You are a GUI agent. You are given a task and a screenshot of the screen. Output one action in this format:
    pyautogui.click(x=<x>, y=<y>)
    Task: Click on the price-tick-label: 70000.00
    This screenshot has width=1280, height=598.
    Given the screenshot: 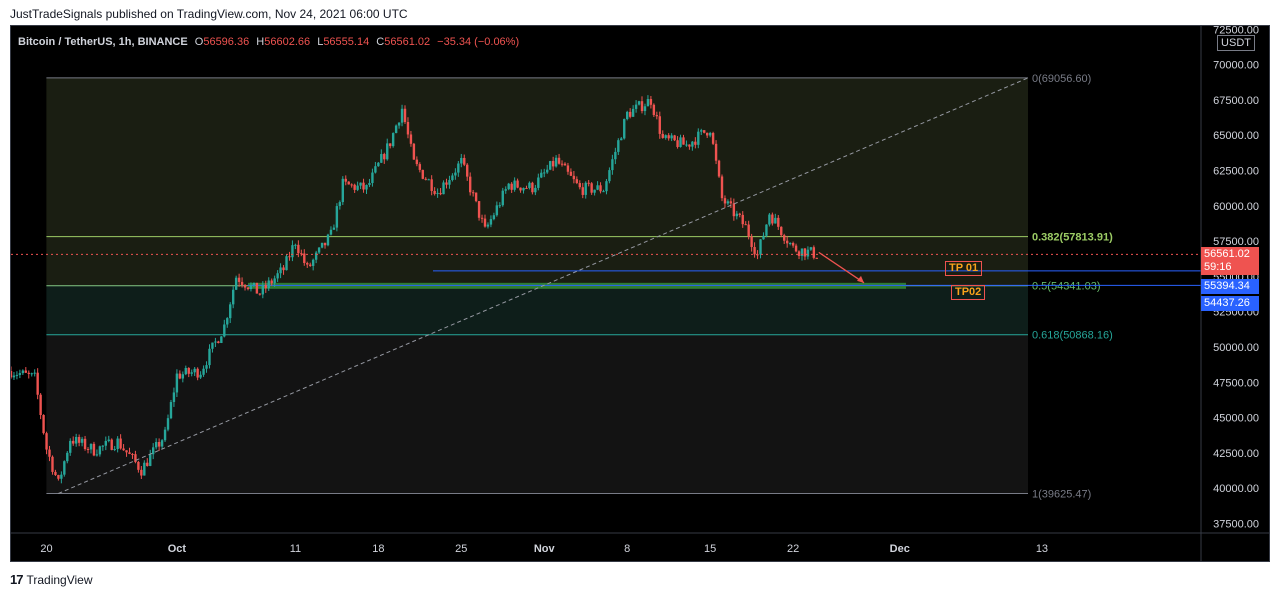 What is the action you would take?
    pyautogui.click(x=1236, y=66)
    